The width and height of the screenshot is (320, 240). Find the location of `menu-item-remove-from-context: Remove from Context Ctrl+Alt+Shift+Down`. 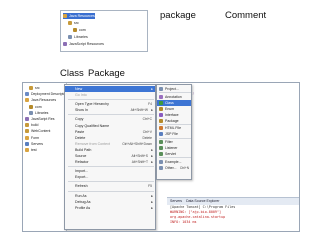

menu-item-remove-from-context: Remove from Context Ctrl+Alt+Shift+Down is located at coordinates (110, 144).